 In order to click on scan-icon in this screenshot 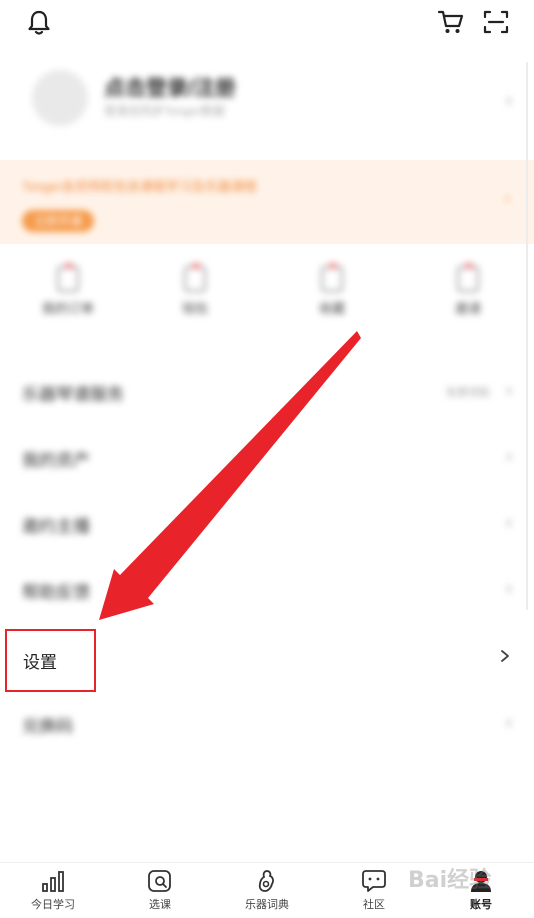, I will do `click(496, 22)`.